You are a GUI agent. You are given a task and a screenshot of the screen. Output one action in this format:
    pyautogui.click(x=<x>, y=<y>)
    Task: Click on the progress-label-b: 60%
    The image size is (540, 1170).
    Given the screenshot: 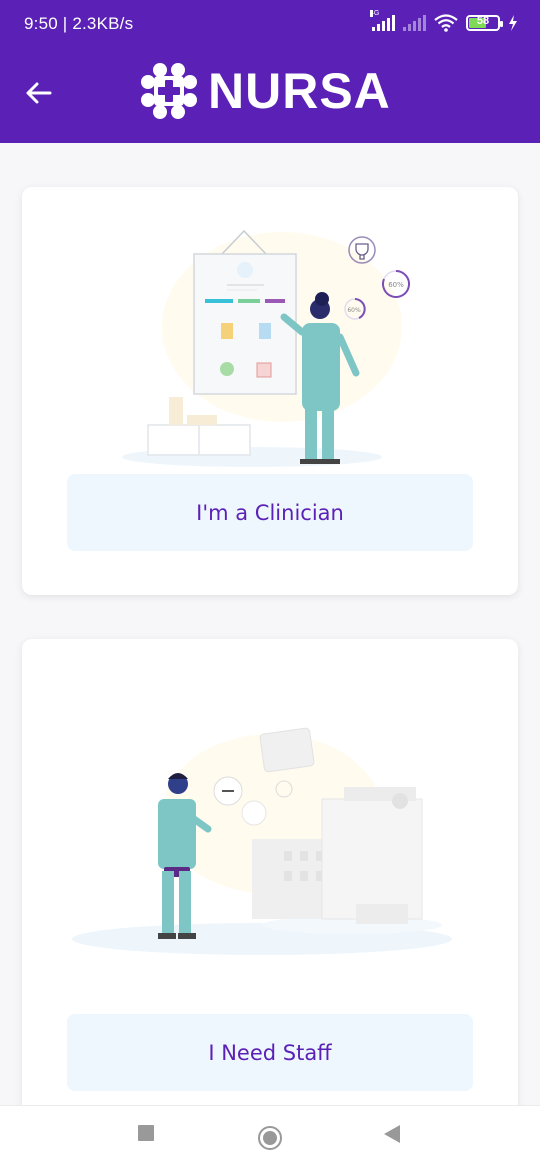 What is the action you would take?
    pyautogui.click(x=354, y=310)
    